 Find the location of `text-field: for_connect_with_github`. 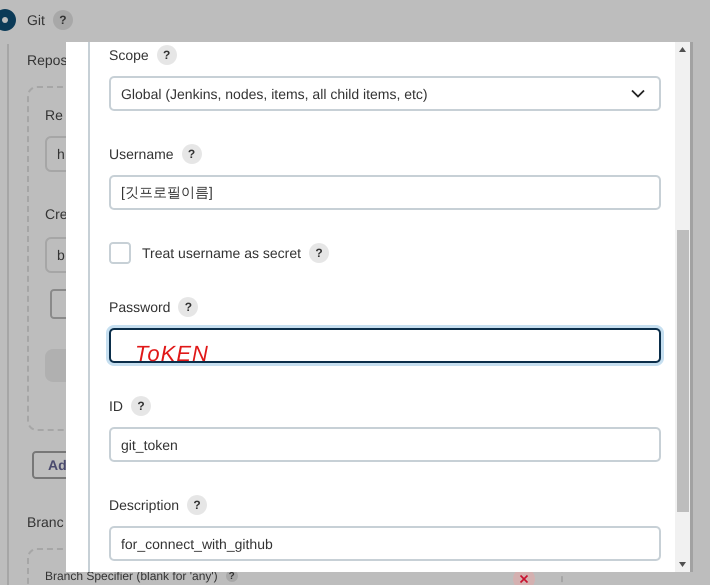

text-field: for_connect_with_github is located at coordinates (385, 543).